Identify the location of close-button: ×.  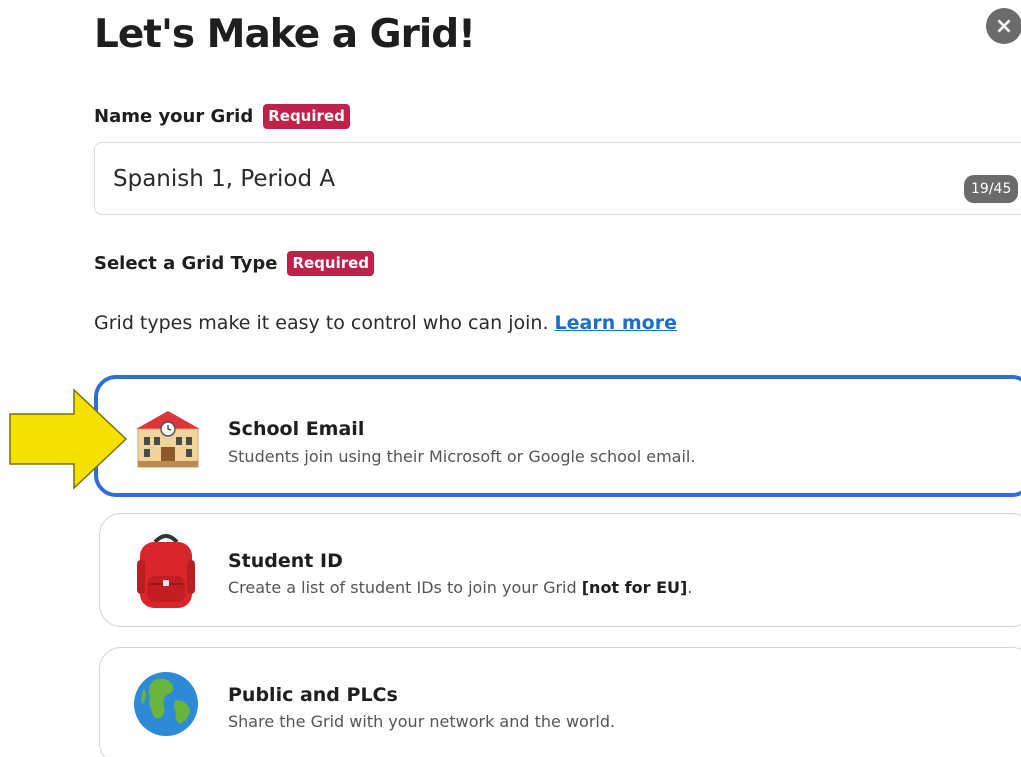
(1003, 26).